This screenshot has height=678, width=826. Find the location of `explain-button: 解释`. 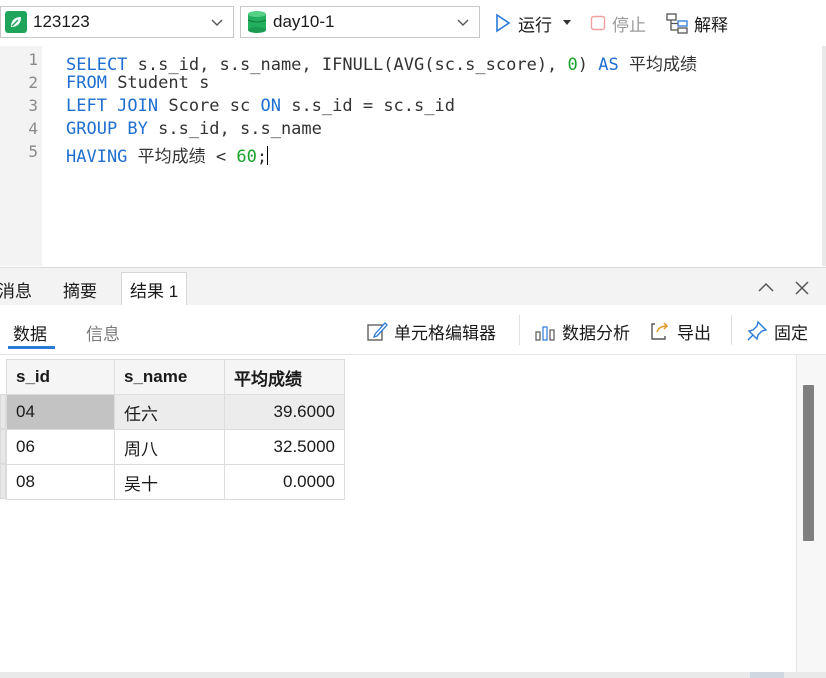

explain-button: 解释 is located at coordinates (697, 23).